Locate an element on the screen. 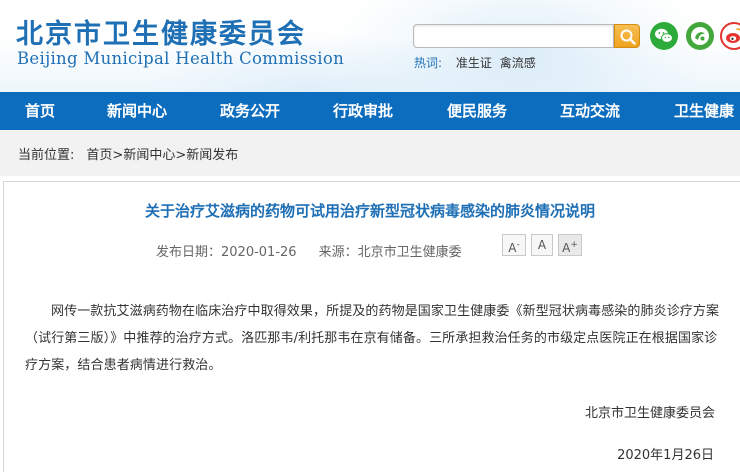  search-field is located at coordinates (513, 36).